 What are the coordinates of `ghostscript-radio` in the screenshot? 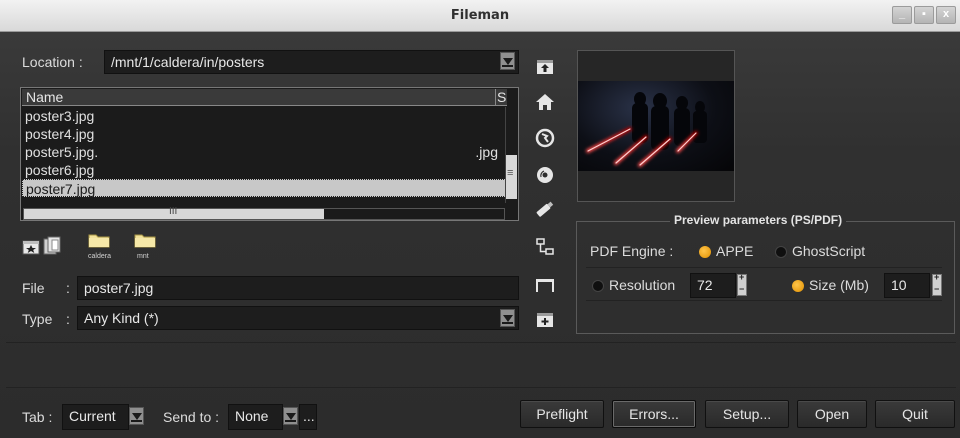 It's located at (781, 252).